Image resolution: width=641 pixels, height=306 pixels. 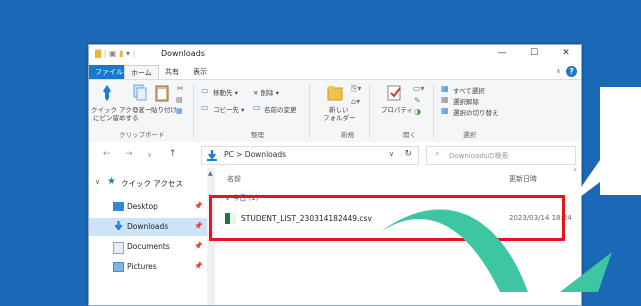 What do you see at coordinates (586, 272) in the screenshot?
I see `arrow-head` at bounding box center [586, 272].